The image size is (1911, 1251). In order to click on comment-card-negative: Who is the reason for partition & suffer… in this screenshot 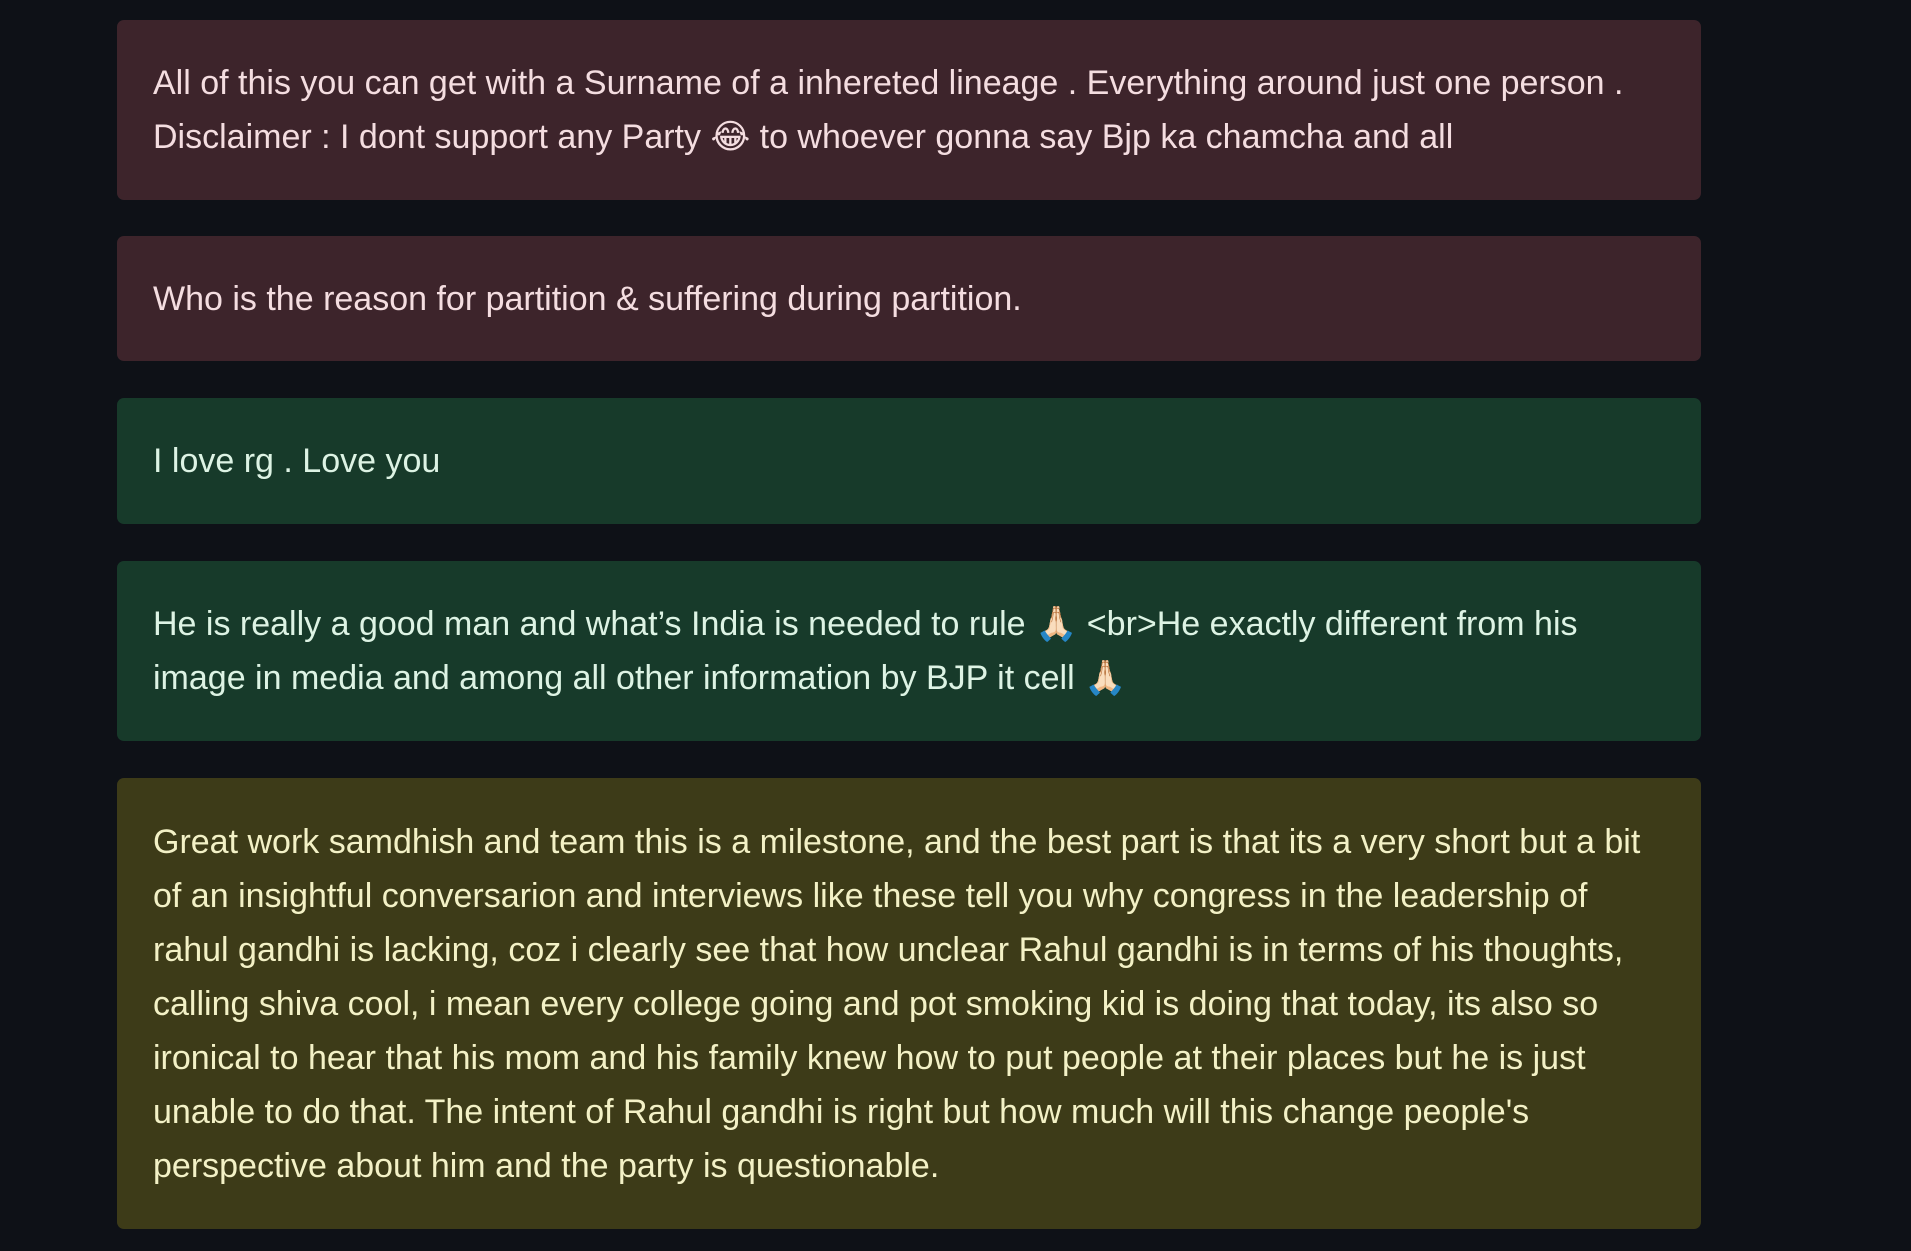, I will do `click(909, 298)`.